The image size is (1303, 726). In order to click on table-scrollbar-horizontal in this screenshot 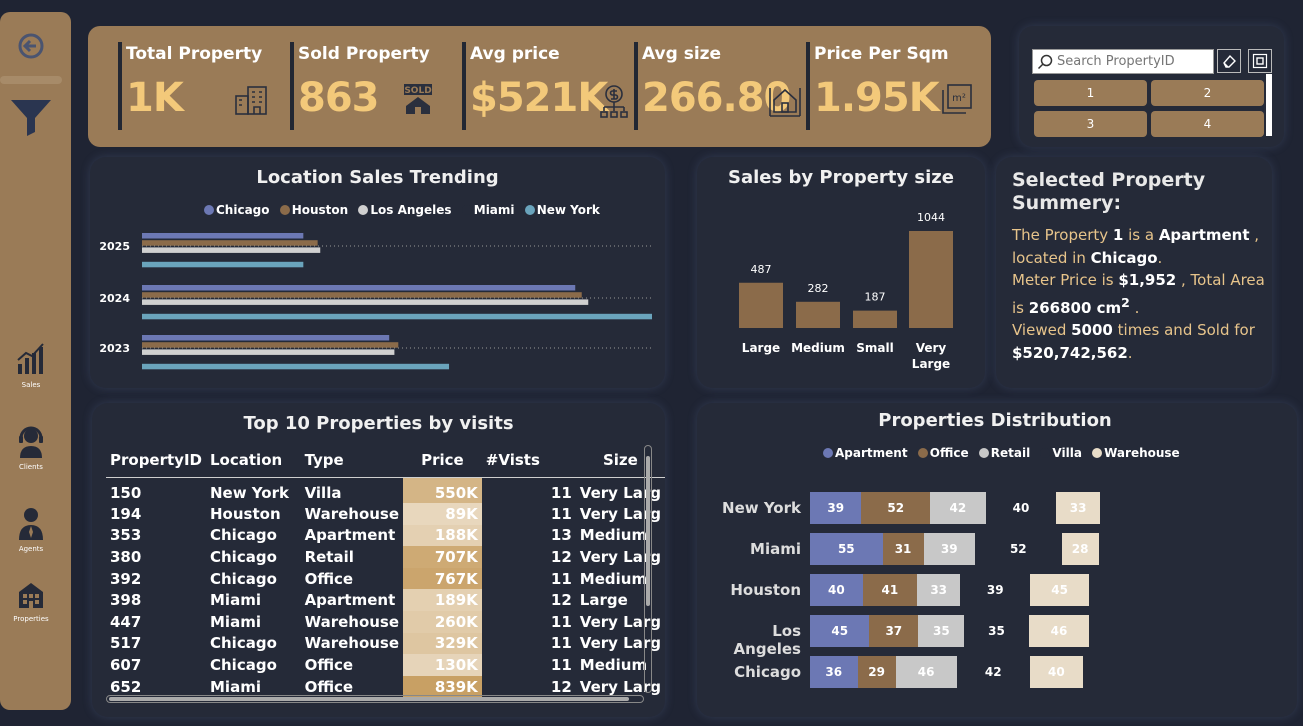, I will do `click(375, 699)`.